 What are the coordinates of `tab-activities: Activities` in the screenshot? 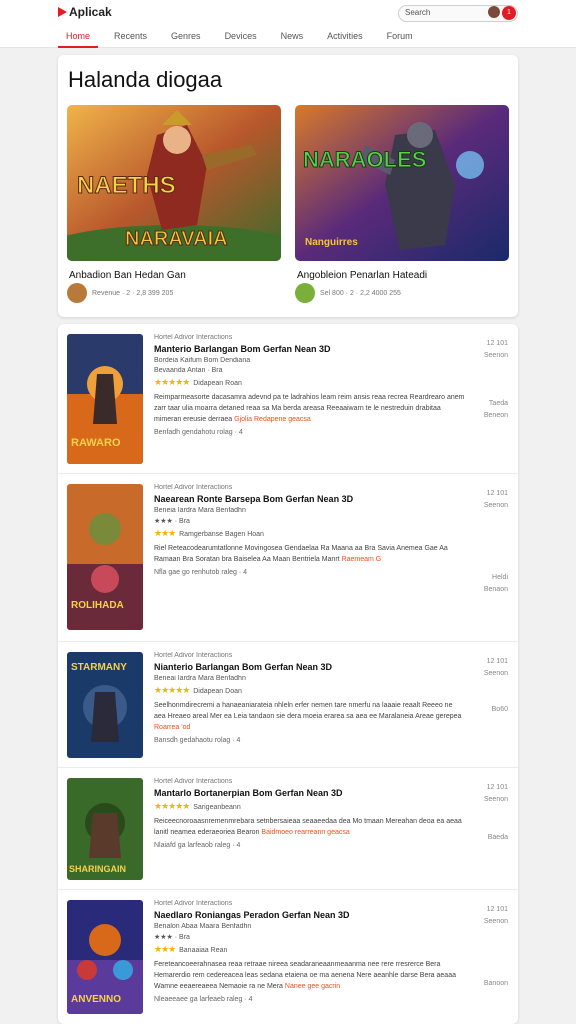 It's located at (345, 38).